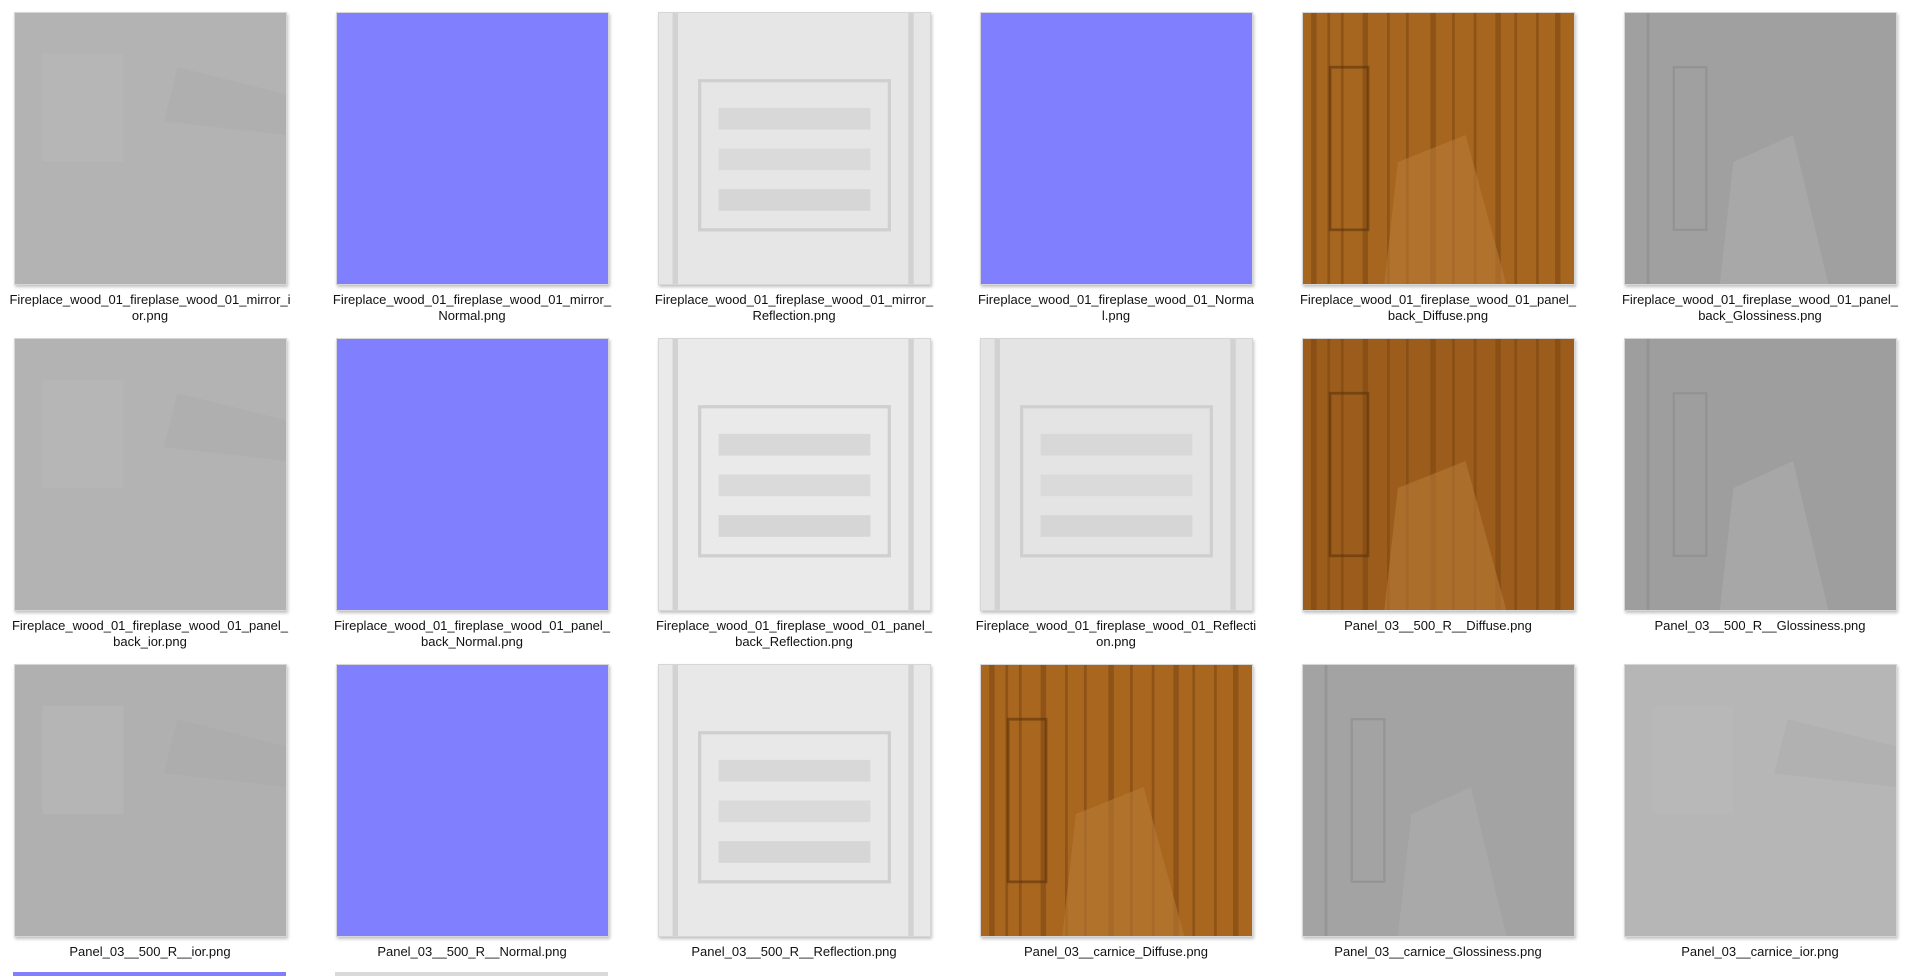 This screenshot has height=976, width=1920. I want to click on file-item: Panel_03__carnice_Glossiness.png, so click(1438, 820).